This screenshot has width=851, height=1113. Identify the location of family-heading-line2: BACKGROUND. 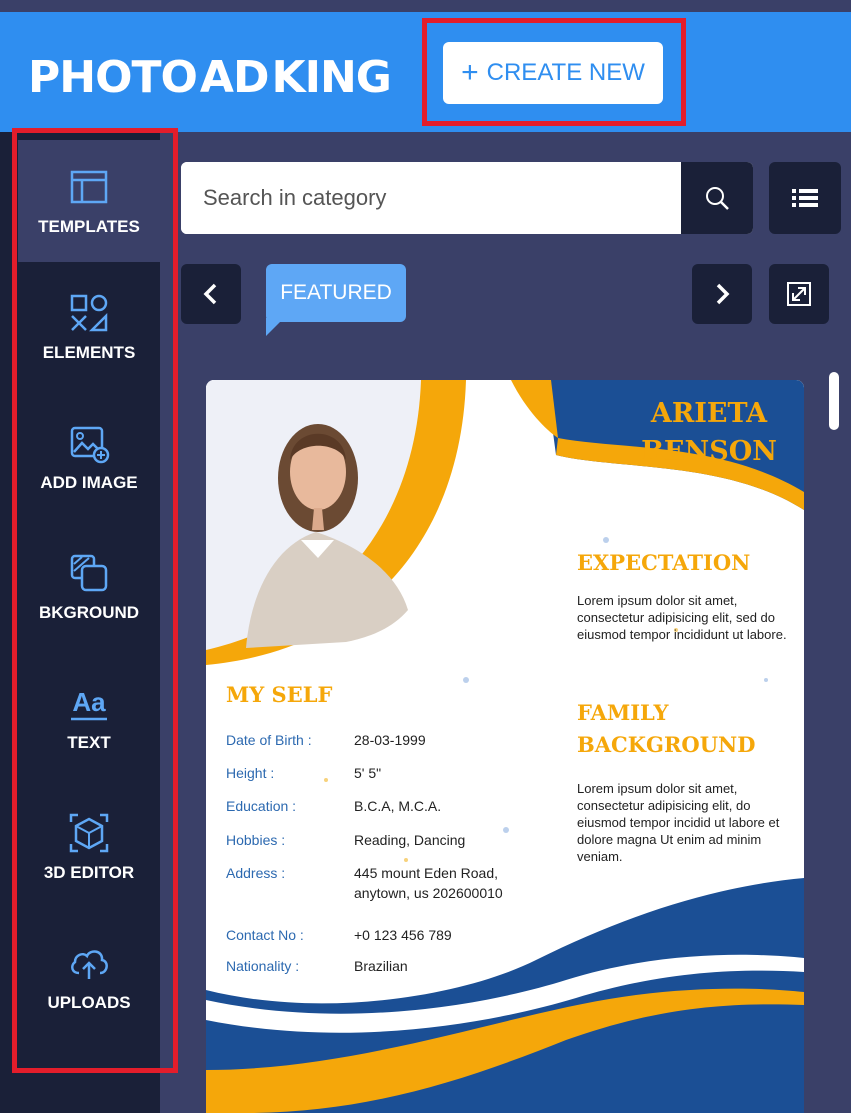
(666, 744).